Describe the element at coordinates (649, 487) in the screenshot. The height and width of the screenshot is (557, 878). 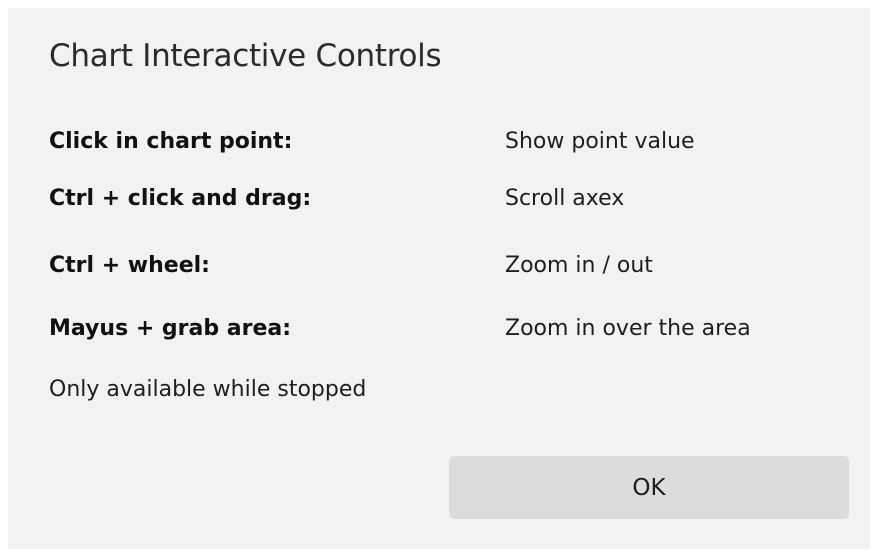
I see `ok-button: OK` at that location.